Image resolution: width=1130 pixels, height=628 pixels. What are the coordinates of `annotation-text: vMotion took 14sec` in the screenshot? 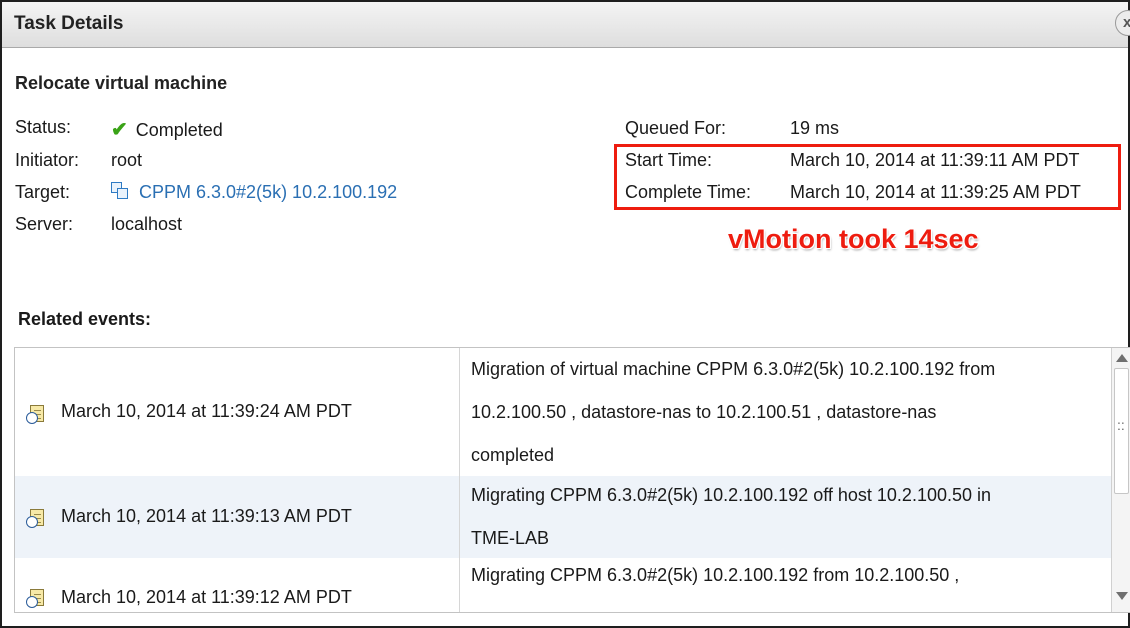 It's located at (853, 239).